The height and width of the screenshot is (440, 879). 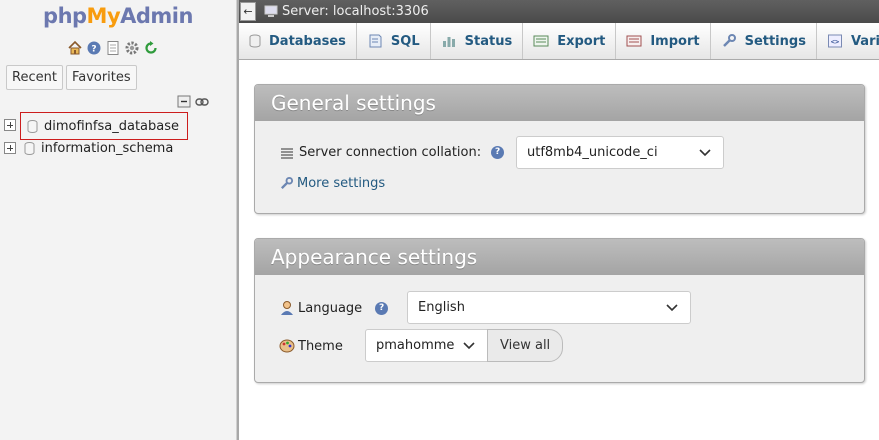 What do you see at coordinates (488, 41) in the screenshot?
I see `tab-label: Status` at bounding box center [488, 41].